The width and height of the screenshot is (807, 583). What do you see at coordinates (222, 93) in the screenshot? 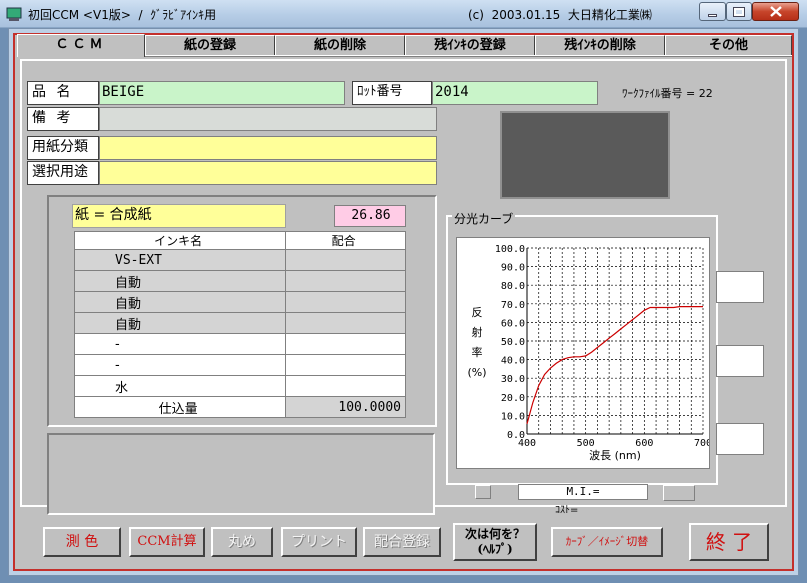
I see `hinmei-field: BEIGE` at bounding box center [222, 93].